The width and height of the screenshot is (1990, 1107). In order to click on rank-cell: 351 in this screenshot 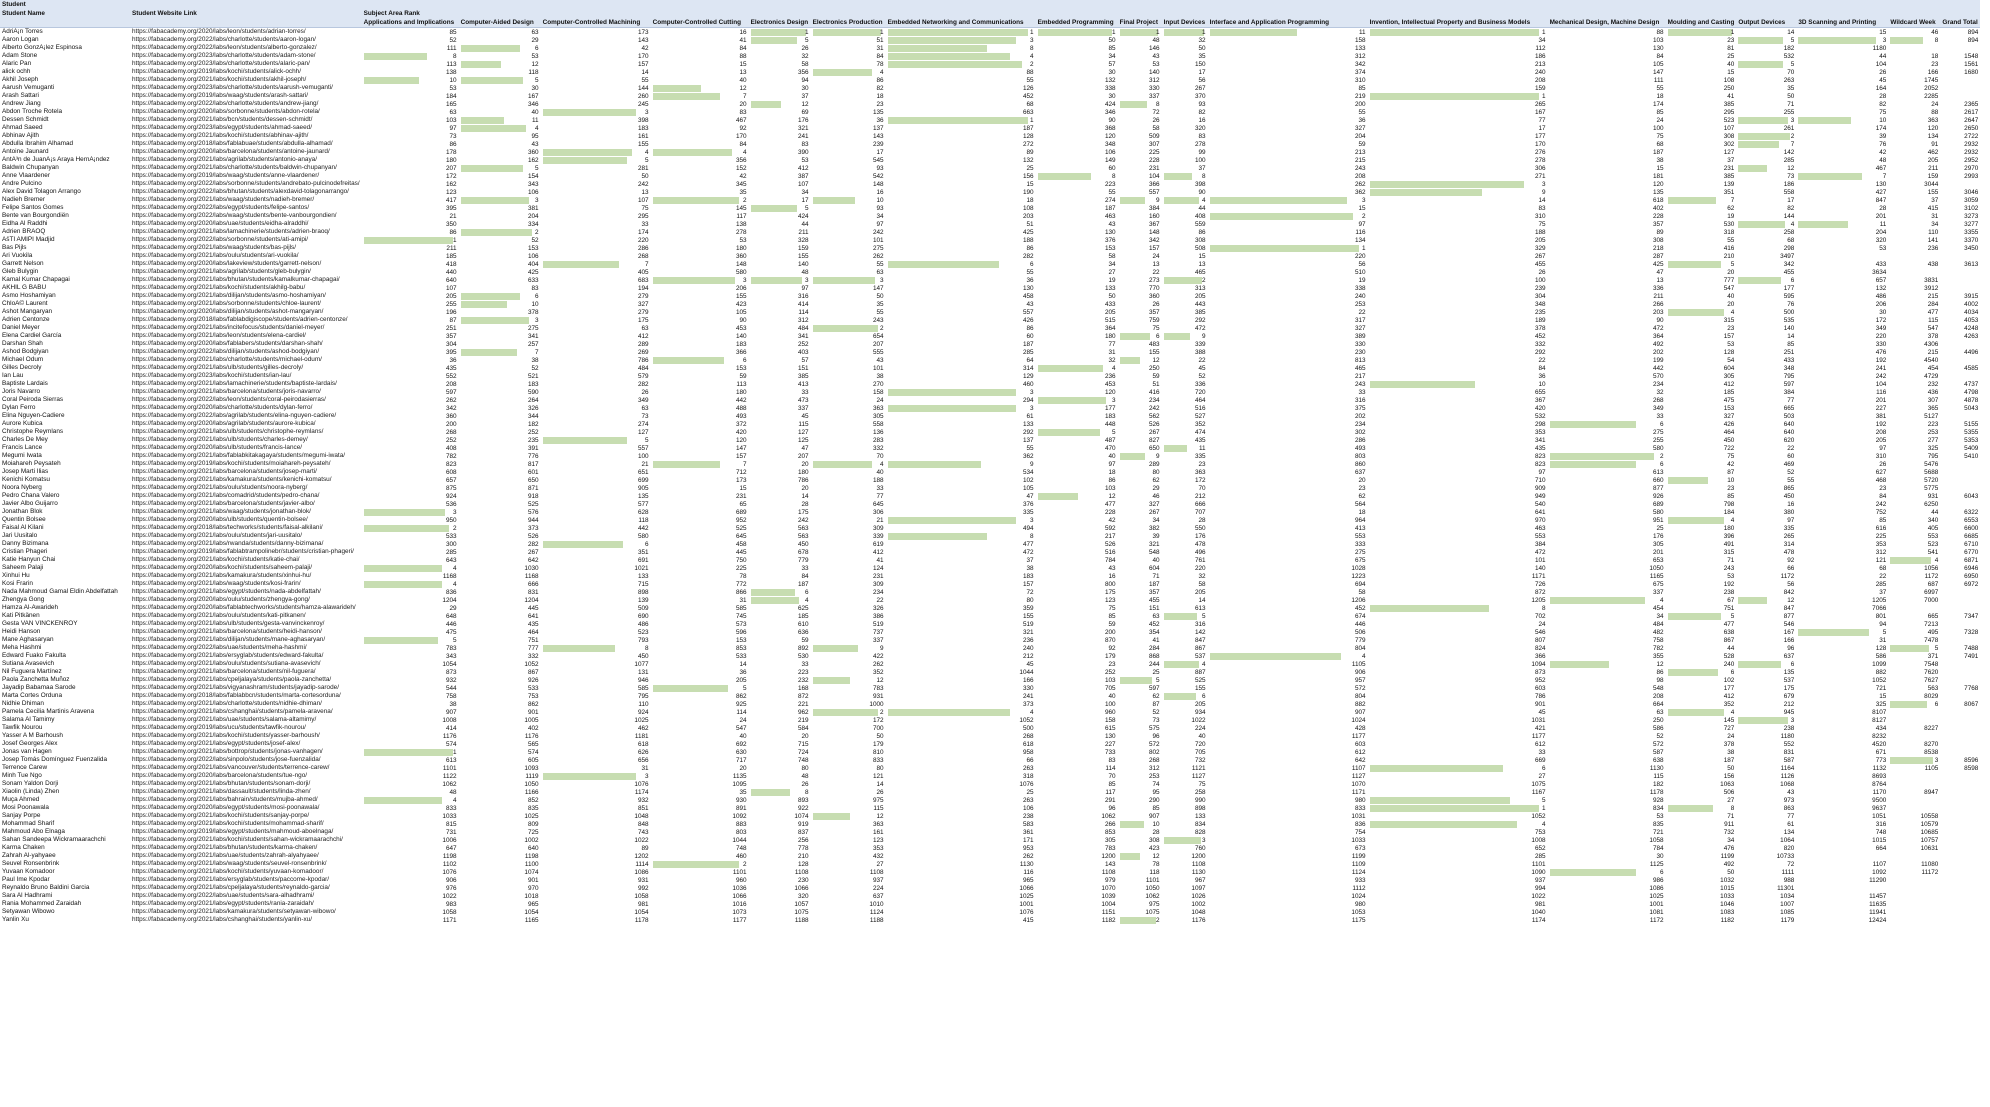, I will do `click(1701, 192)`.